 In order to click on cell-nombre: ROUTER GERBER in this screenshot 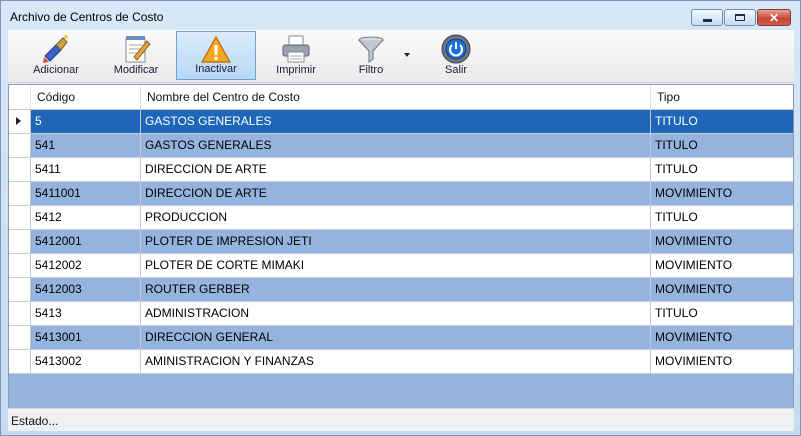, I will do `click(396, 289)`.